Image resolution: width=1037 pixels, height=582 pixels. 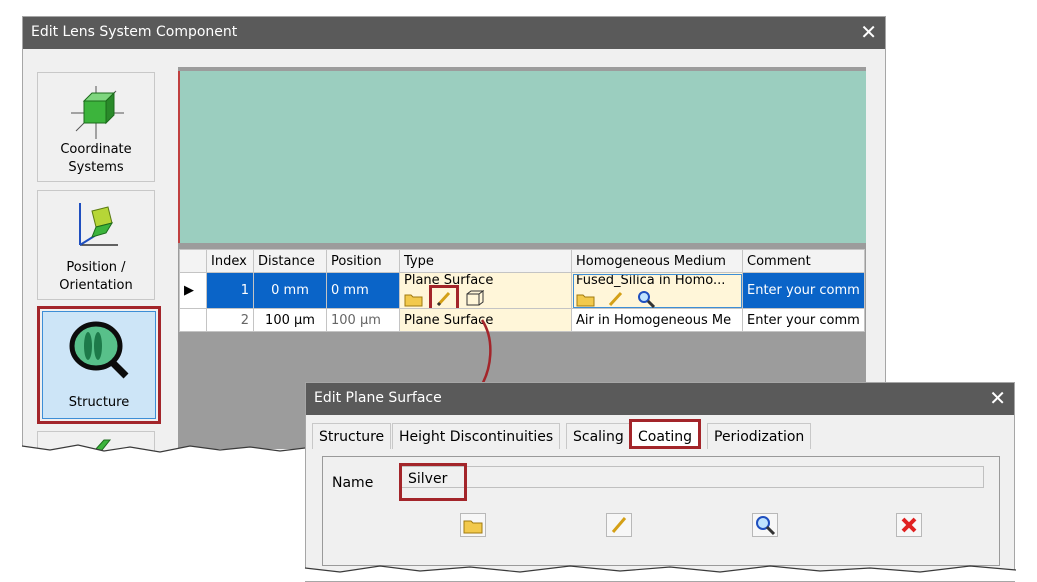 I want to click on remove-coating-button, so click(x=909, y=525).